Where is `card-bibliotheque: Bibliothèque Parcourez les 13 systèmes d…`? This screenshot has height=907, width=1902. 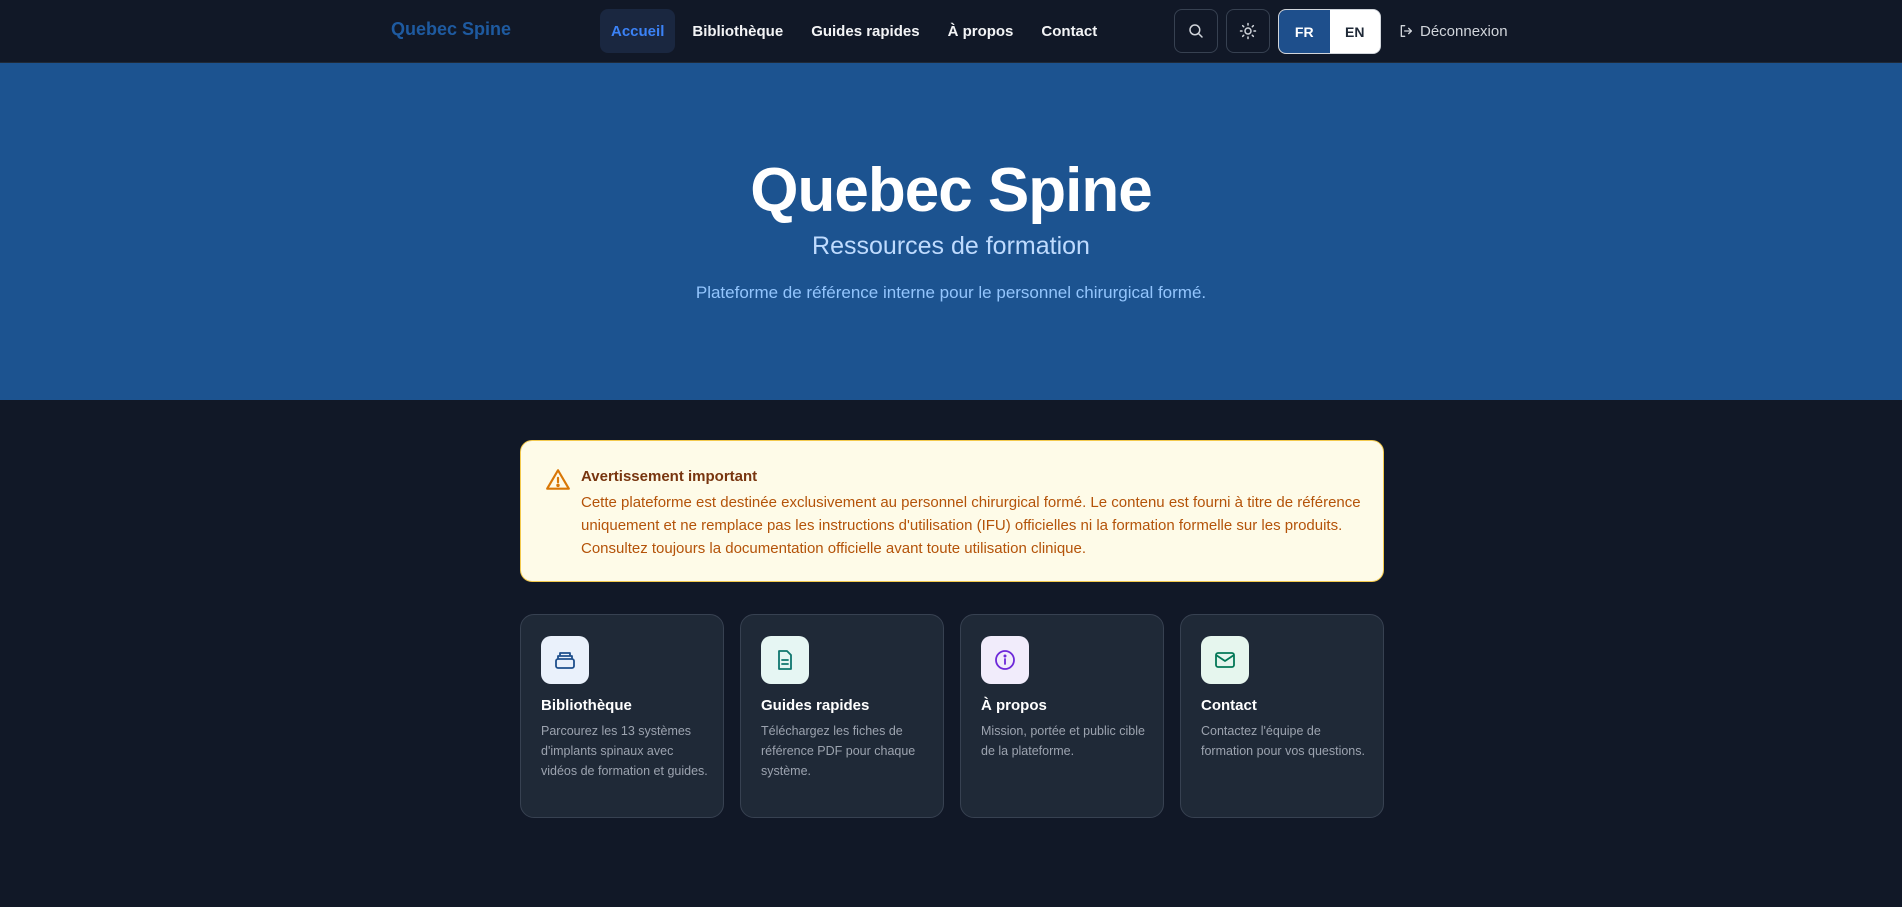
card-bibliotheque: Bibliothèque Parcourez les 13 systèmes d… is located at coordinates (622, 716).